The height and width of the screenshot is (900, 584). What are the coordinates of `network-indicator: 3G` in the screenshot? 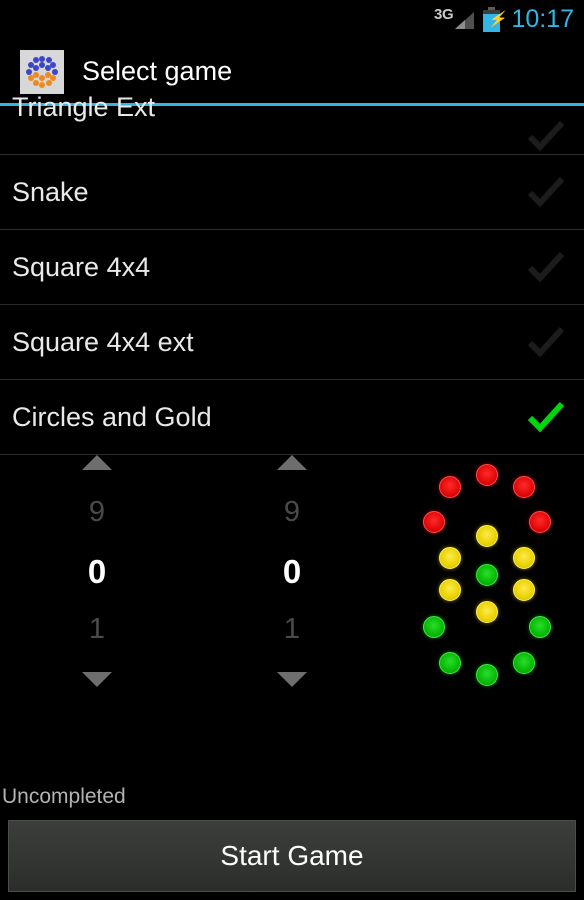 It's located at (454, 18).